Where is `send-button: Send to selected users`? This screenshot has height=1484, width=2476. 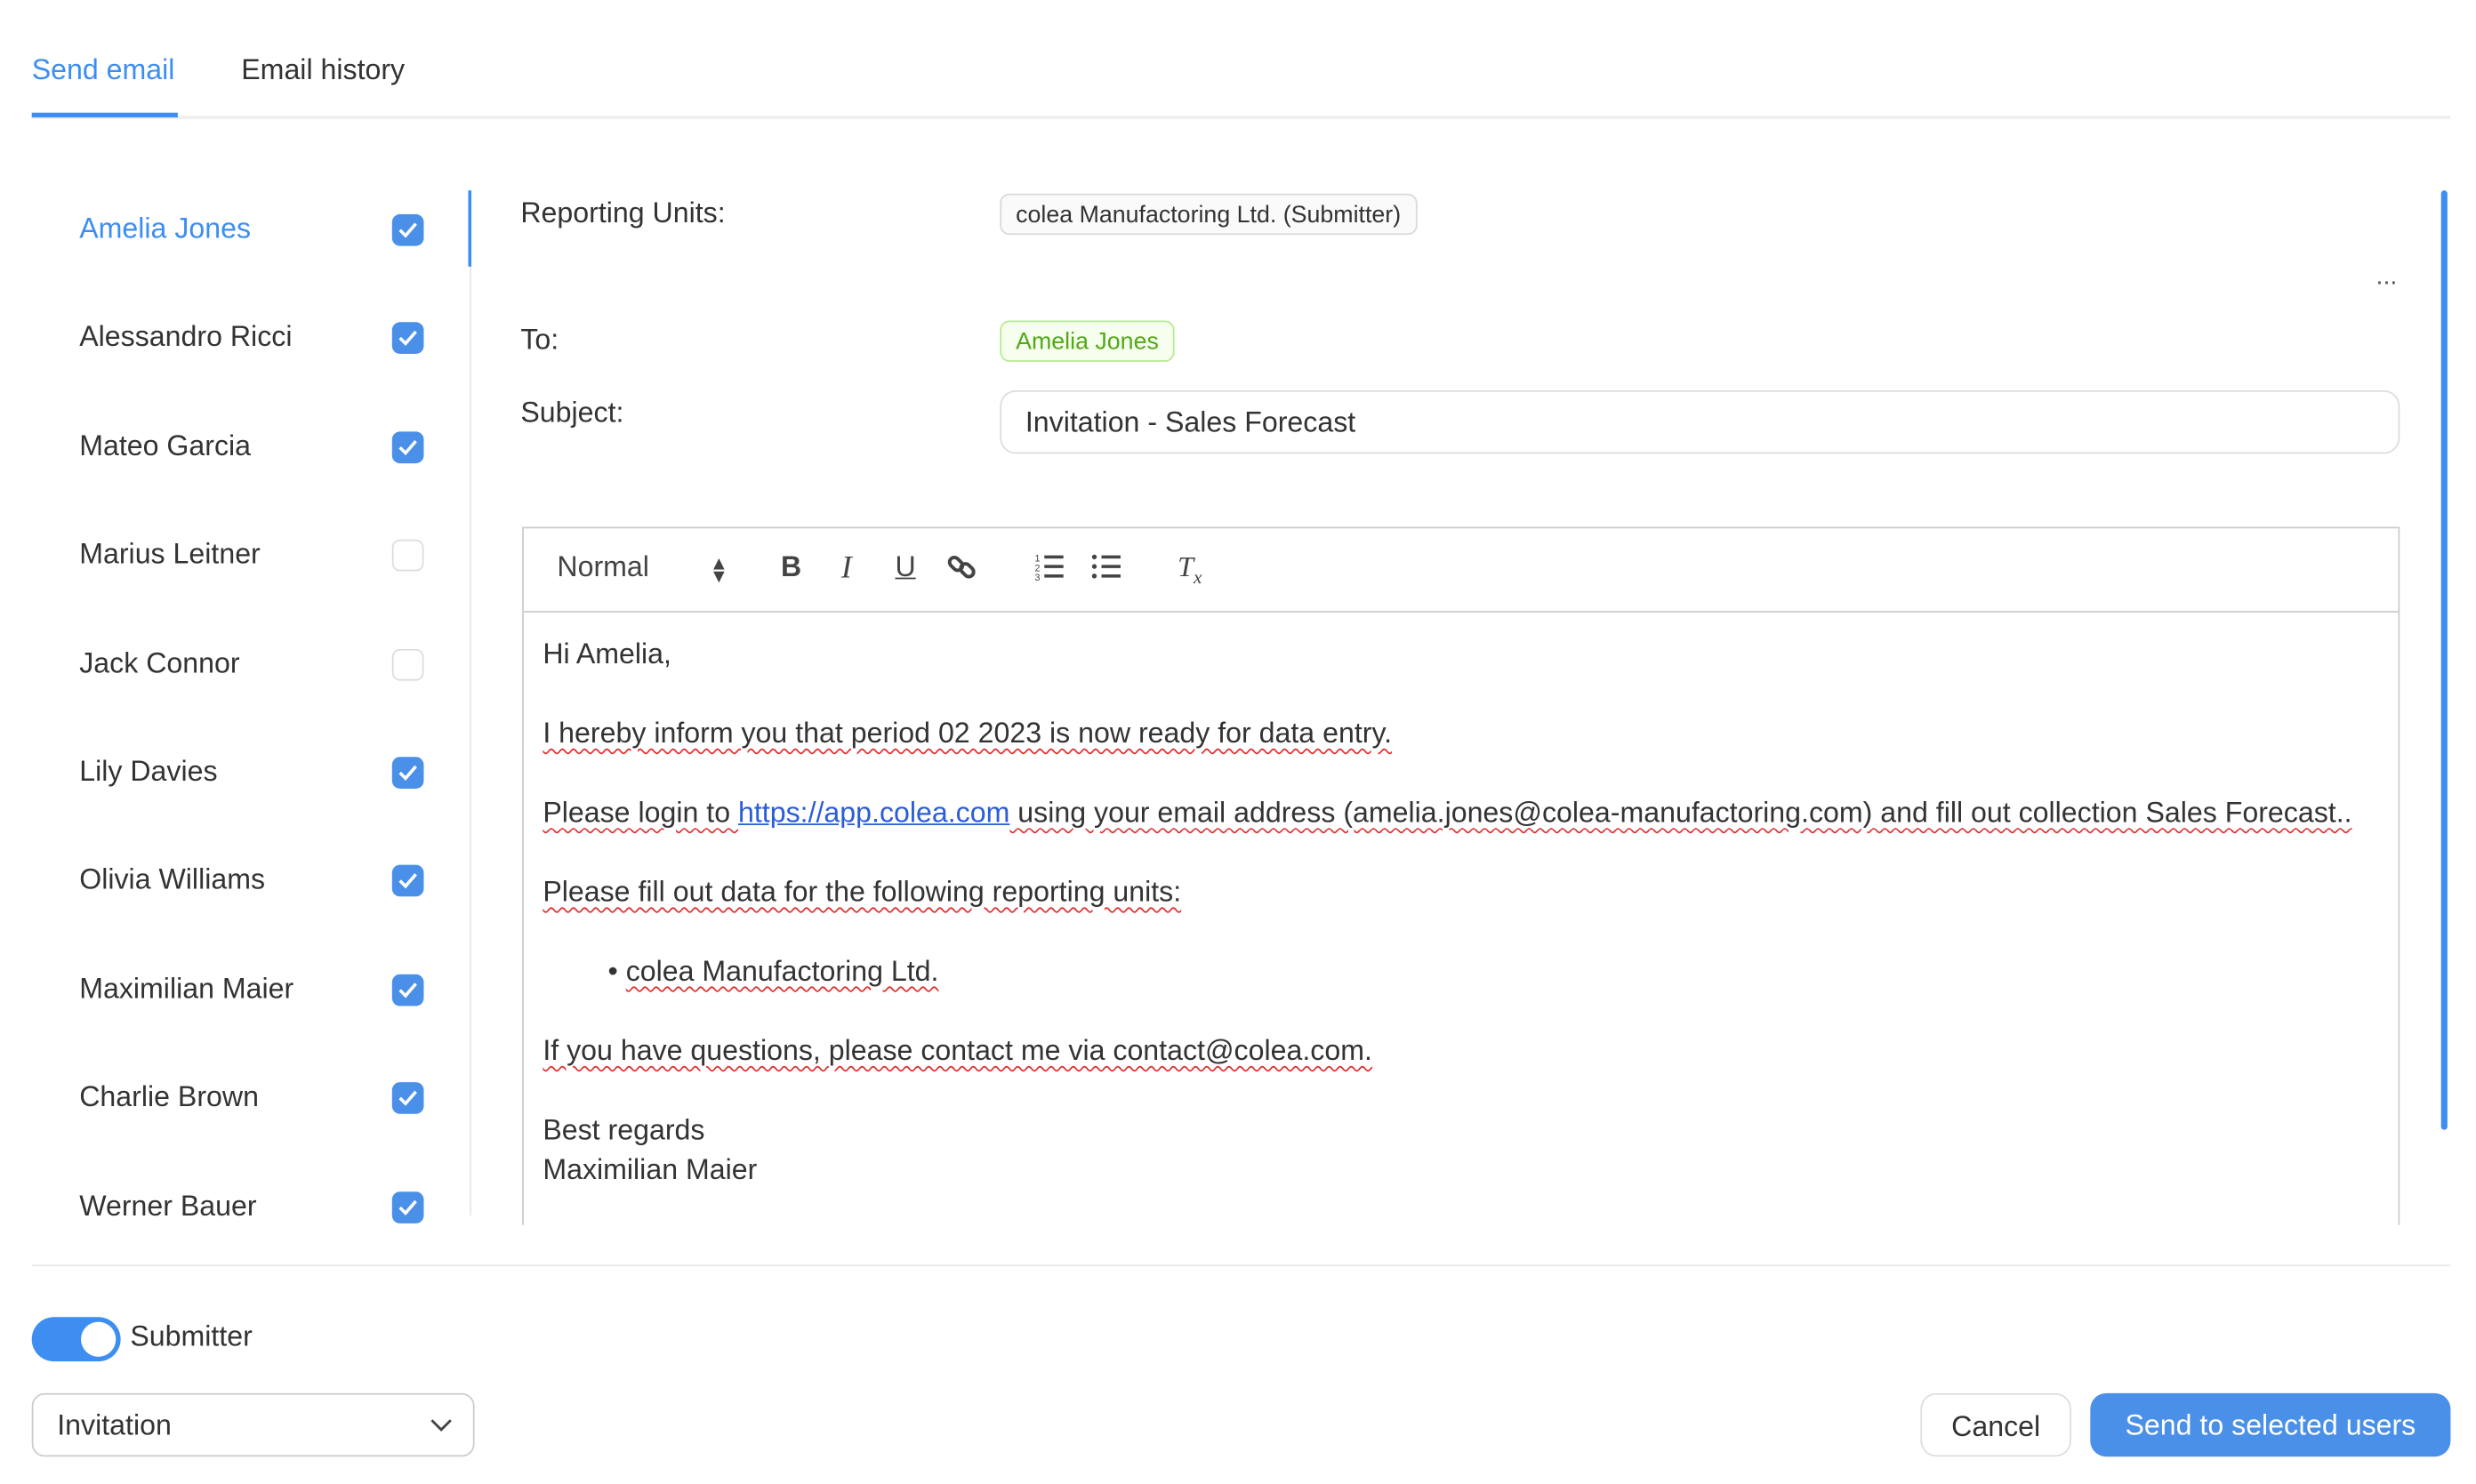
send-button: Send to selected users is located at coordinates (2271, 1424).